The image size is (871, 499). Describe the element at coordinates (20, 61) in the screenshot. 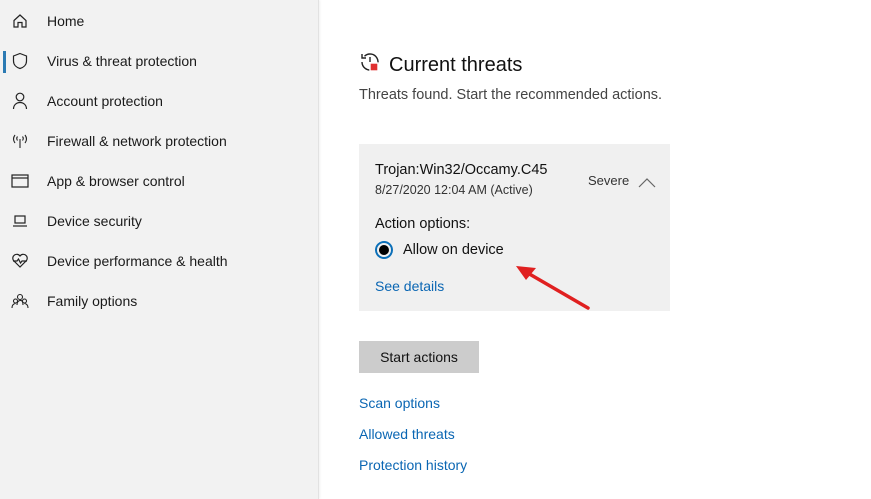

I see `shield-icon` at that location.